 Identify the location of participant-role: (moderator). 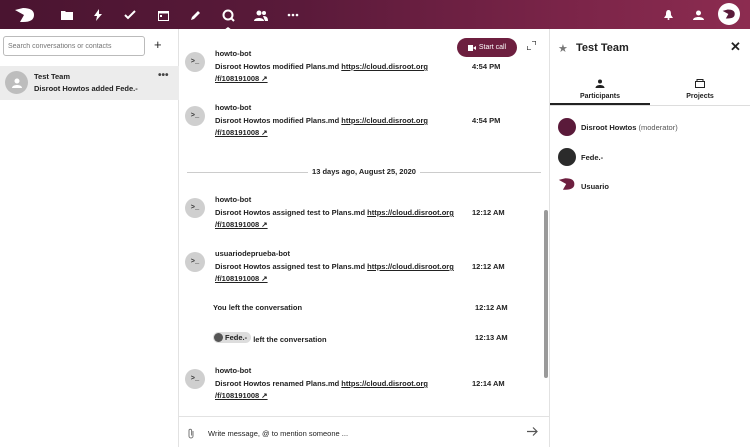
(658, 127).